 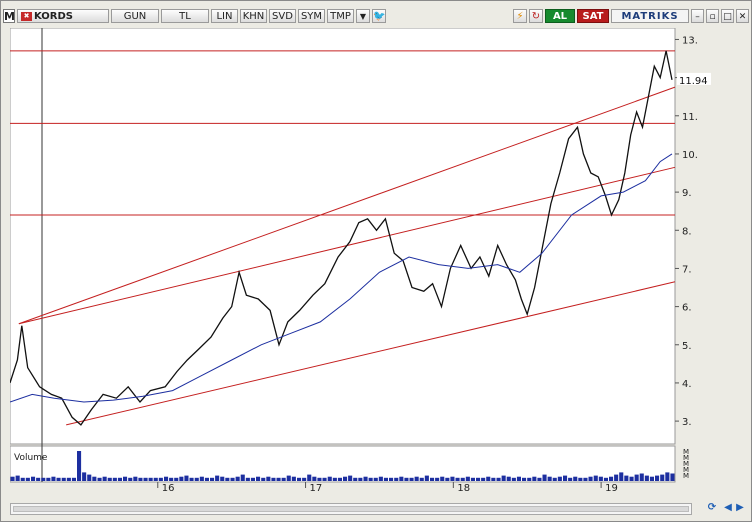 What do you see at coordinates (712, 508) in the screenshot?
I see `sync-icon: ⟳` at bounding box center [712, 508].